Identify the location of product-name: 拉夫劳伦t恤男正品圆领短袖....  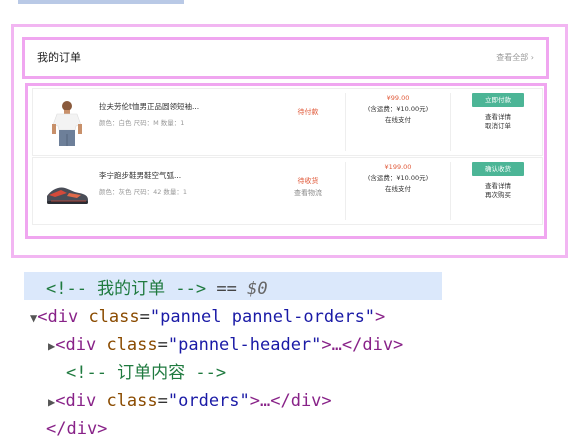
(149, 106).